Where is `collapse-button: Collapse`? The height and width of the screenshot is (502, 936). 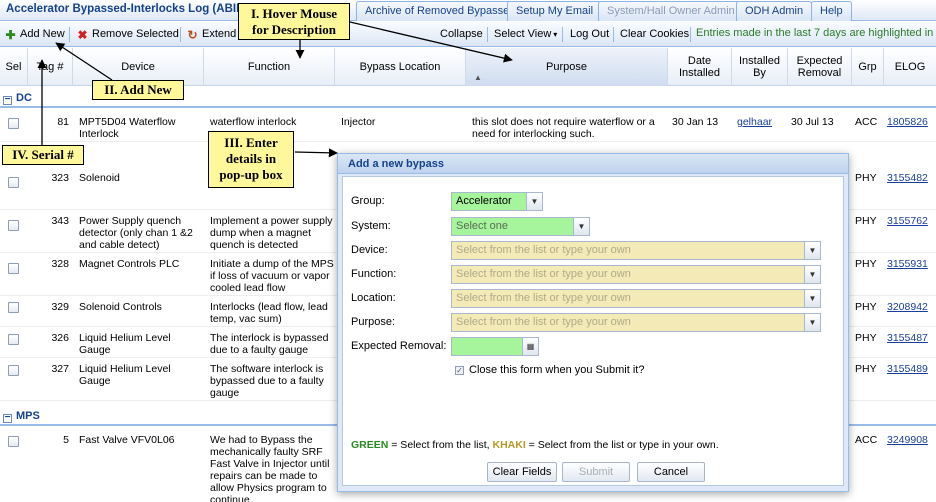 collapse-button: Collapse is located at coordinates (461, 34).